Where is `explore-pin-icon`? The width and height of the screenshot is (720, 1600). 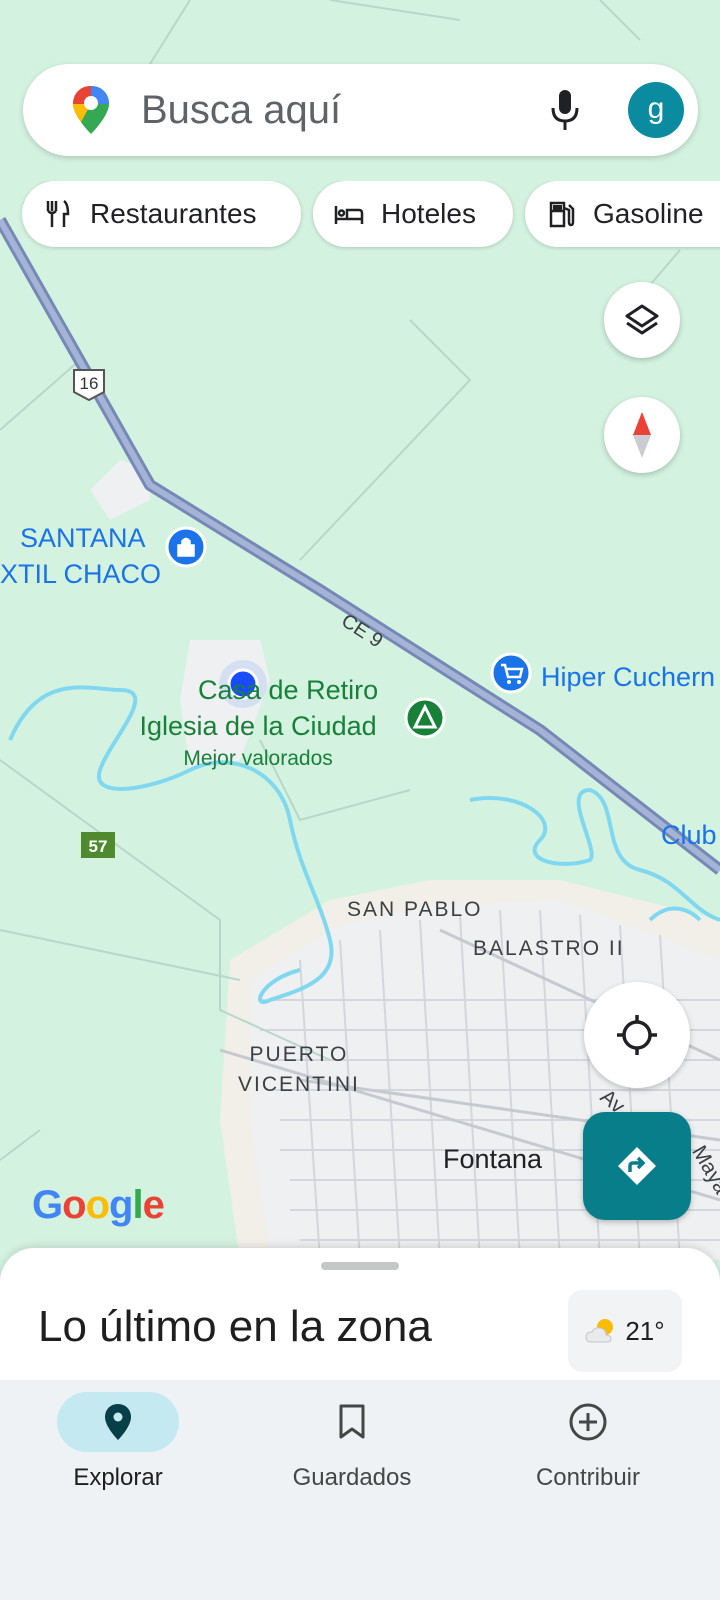
explore-pin-icon is located at coordinates (118, 1422).